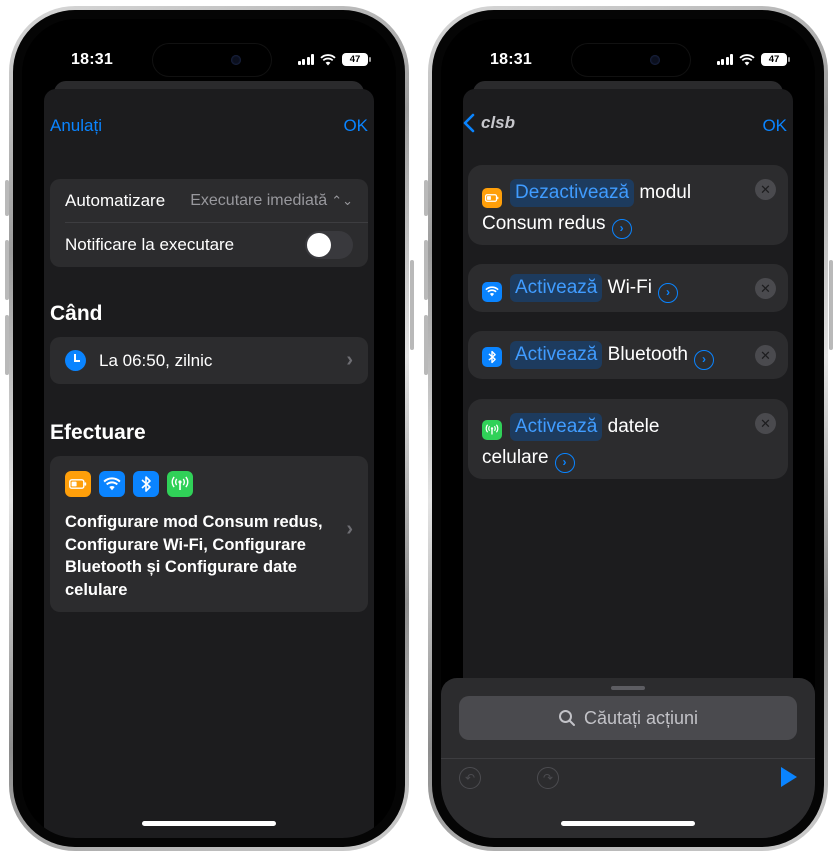 This screenshot has width=838, height=857. I want to click on action-param: Wi-Fi, so click(630, 287).